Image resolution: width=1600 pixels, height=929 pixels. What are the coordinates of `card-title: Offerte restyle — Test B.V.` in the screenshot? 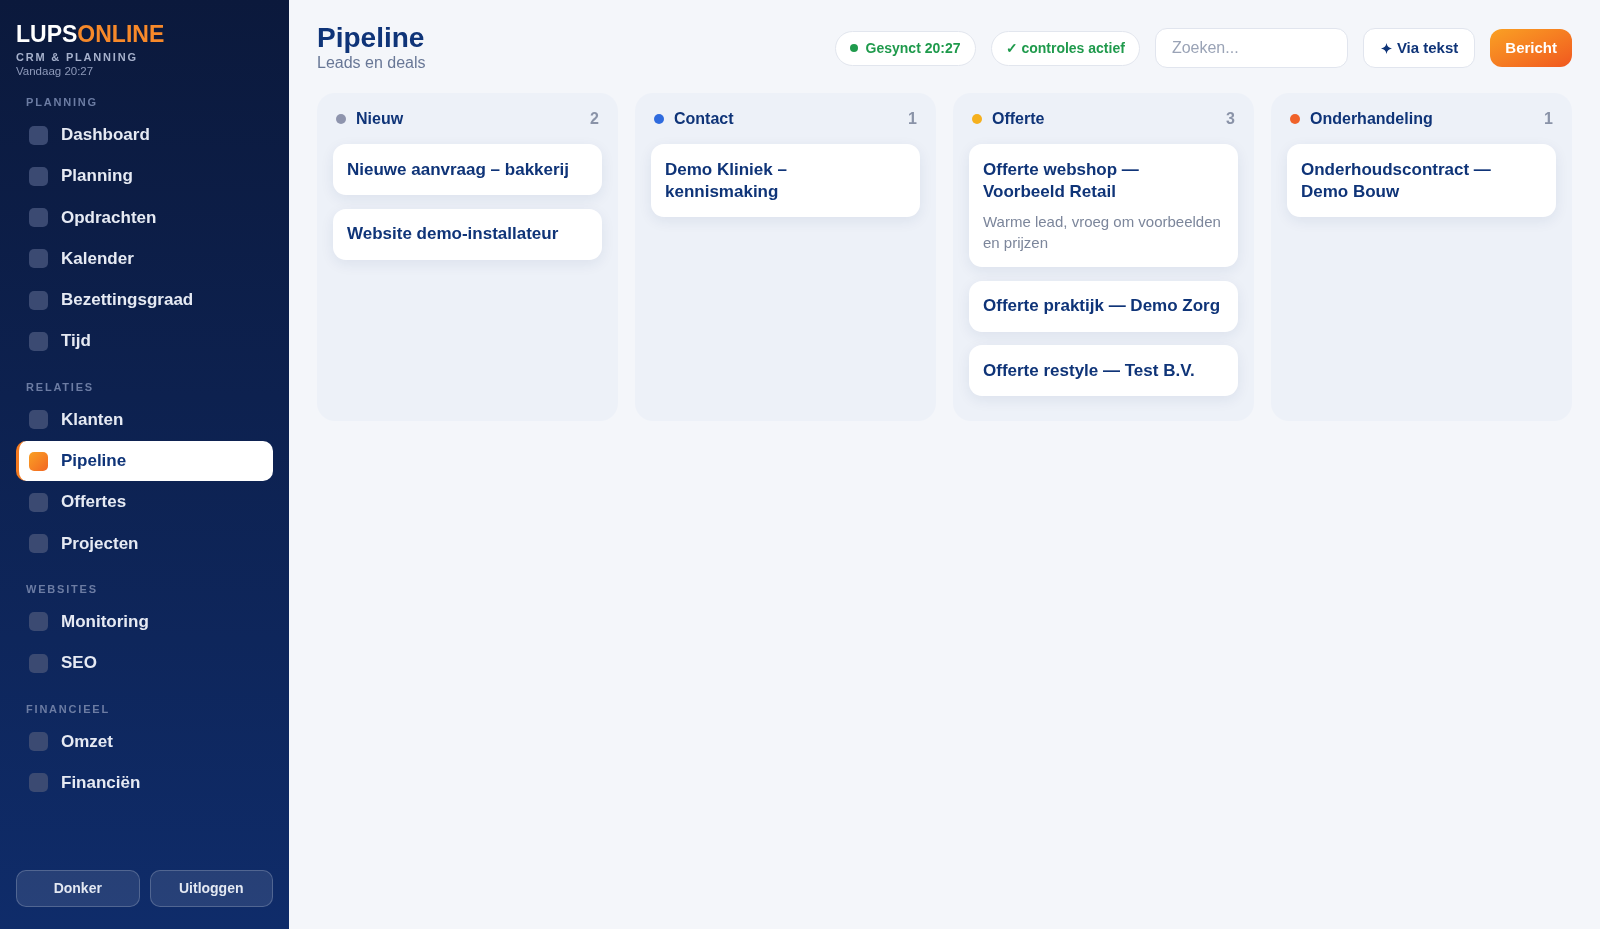 It's located at (1089, 370).